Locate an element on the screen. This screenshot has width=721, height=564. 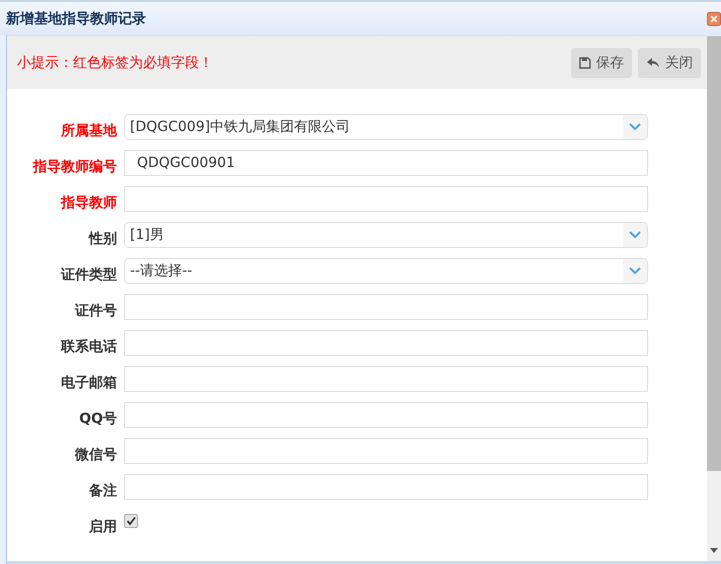
window-title: 新增基地指导教师记录 is located at coordinates (76, 19).